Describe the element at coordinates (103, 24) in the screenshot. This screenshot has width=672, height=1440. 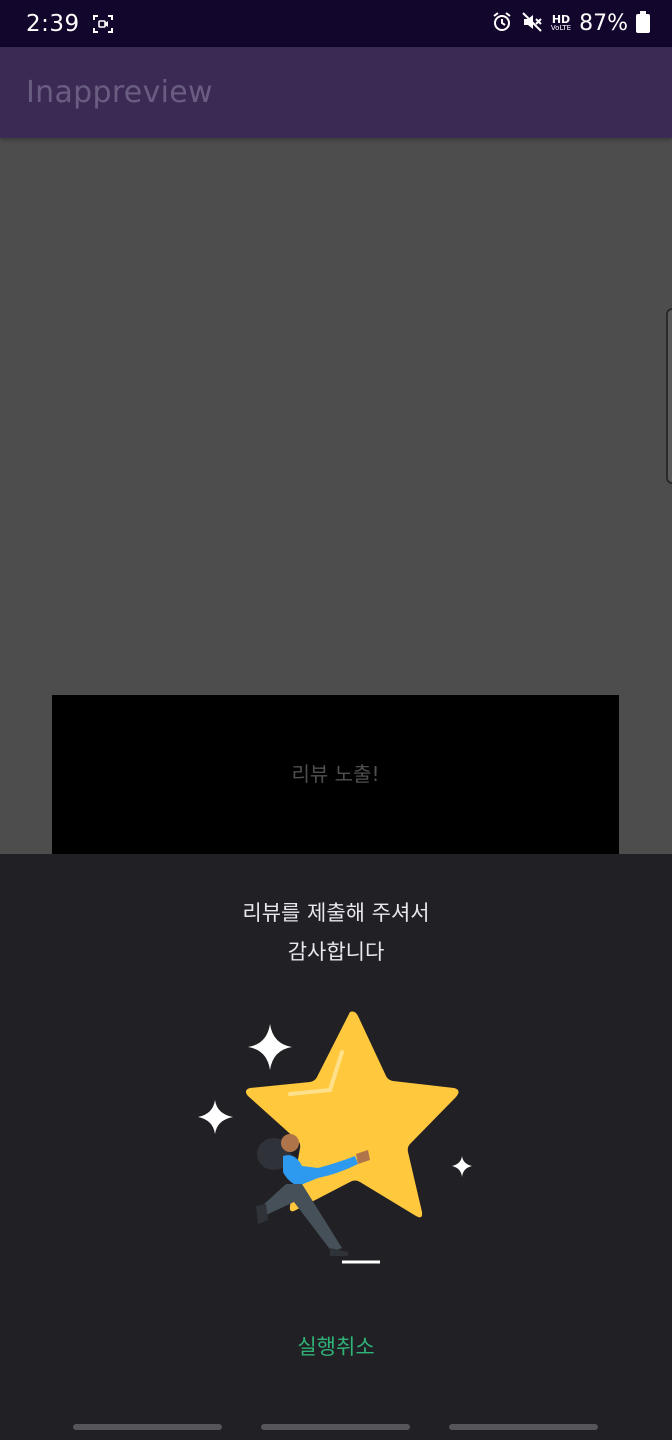
I see `screen-record-icon` at that location.